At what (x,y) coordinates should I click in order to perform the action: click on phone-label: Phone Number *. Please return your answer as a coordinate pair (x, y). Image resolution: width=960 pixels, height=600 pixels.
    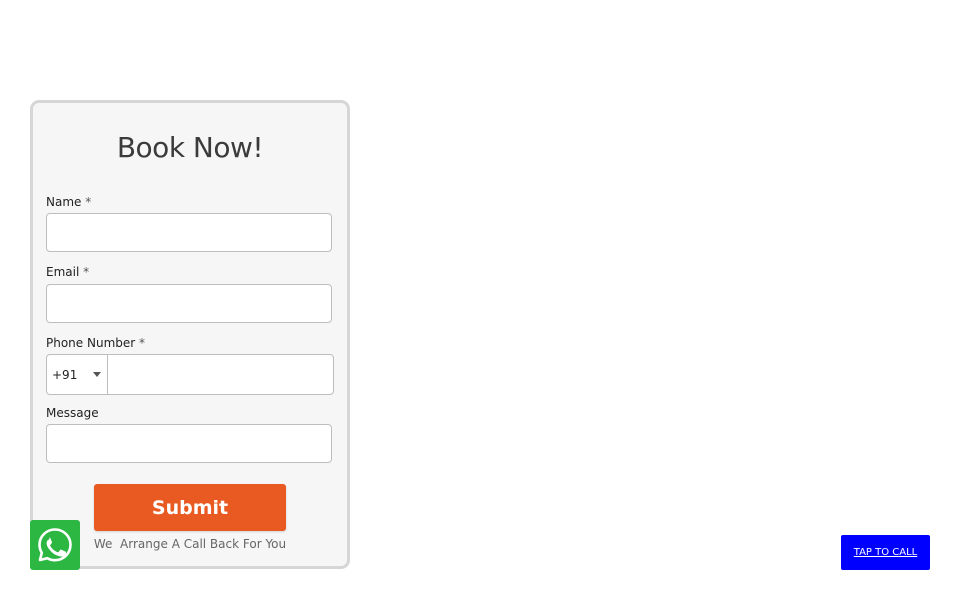
    Looking at the image, I should click on (95, 343).